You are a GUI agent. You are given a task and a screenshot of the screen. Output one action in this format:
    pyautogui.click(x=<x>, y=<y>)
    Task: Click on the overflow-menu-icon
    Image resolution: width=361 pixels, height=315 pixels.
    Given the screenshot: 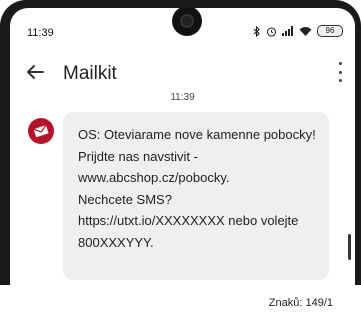 What is the action you would take?
    pyautogui.click(x=340, y=72)
    